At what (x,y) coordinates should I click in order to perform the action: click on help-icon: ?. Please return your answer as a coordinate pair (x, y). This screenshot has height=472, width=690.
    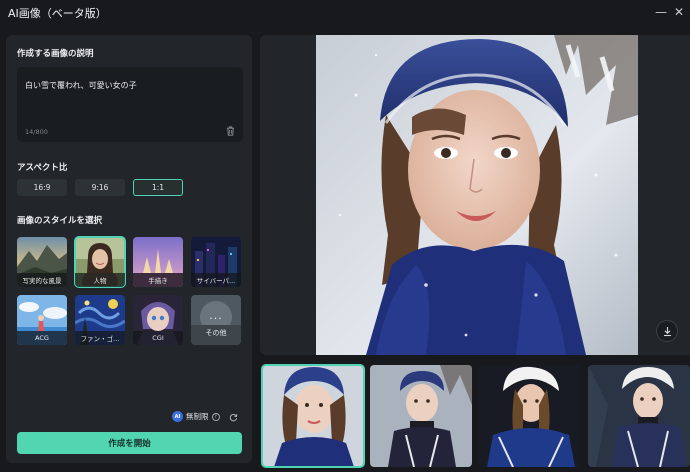
    Looking at the image, I should click on (215, 416).